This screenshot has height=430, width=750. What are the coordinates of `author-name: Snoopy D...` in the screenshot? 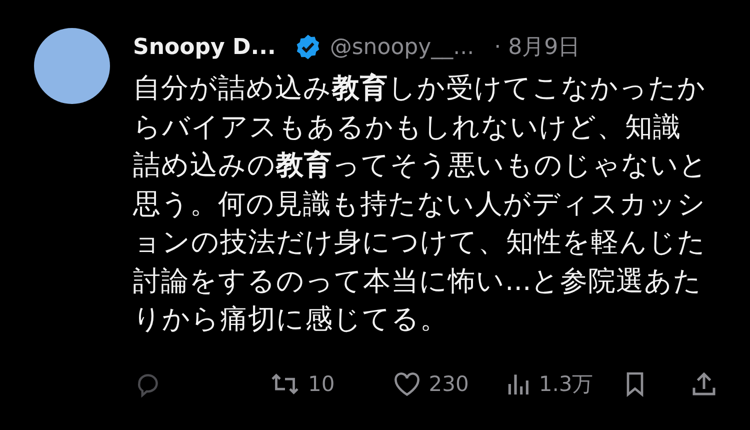 It's located at (204, 47).